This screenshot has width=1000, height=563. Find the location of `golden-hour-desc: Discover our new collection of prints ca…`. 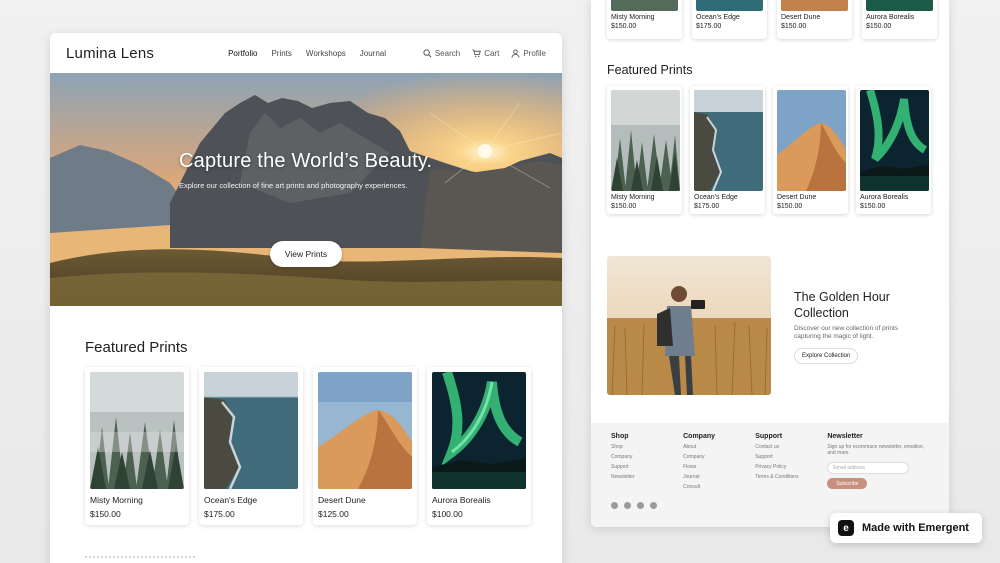

golden-hour-desc: Discover our new collection of prints ca… is located at coordinates (846, 332).